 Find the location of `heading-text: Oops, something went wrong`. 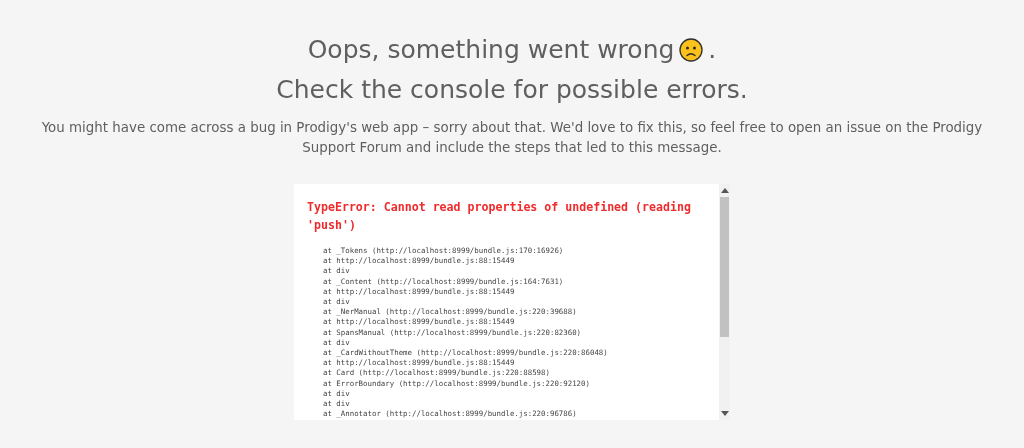

heading-text: Oops, something went wrong is located at coordinates (491, 50).